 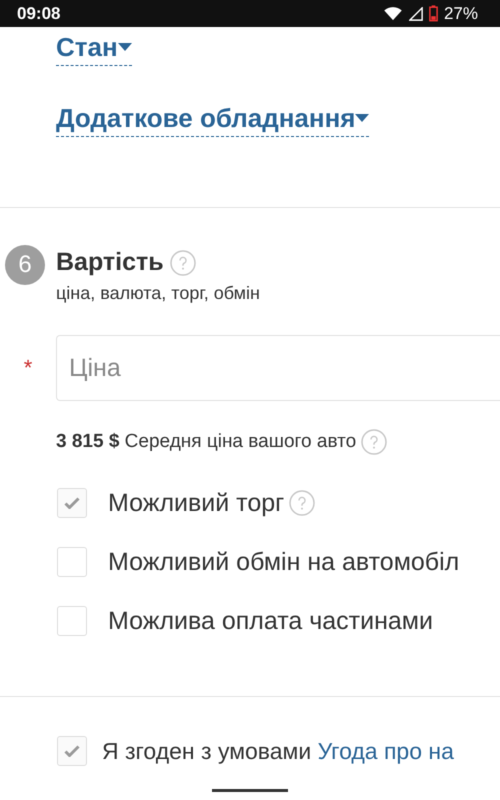 I want to click on option-label: Можливий обмін на автомобіл, so click(x=284, y=562).